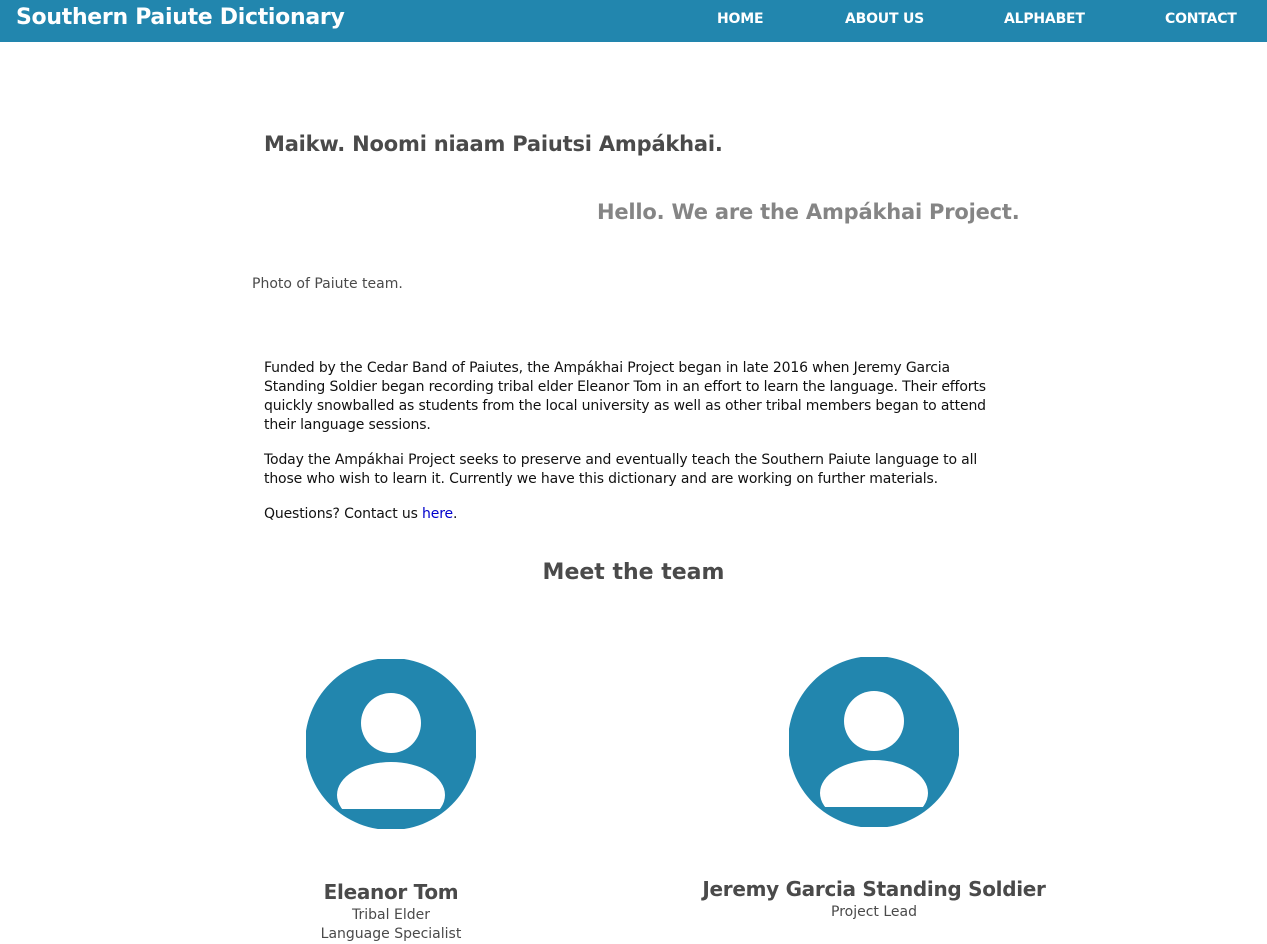 This screenshot has height=944, width=1267. I want to click on contact-line: Questions? Contact us here., so click(638, 514).